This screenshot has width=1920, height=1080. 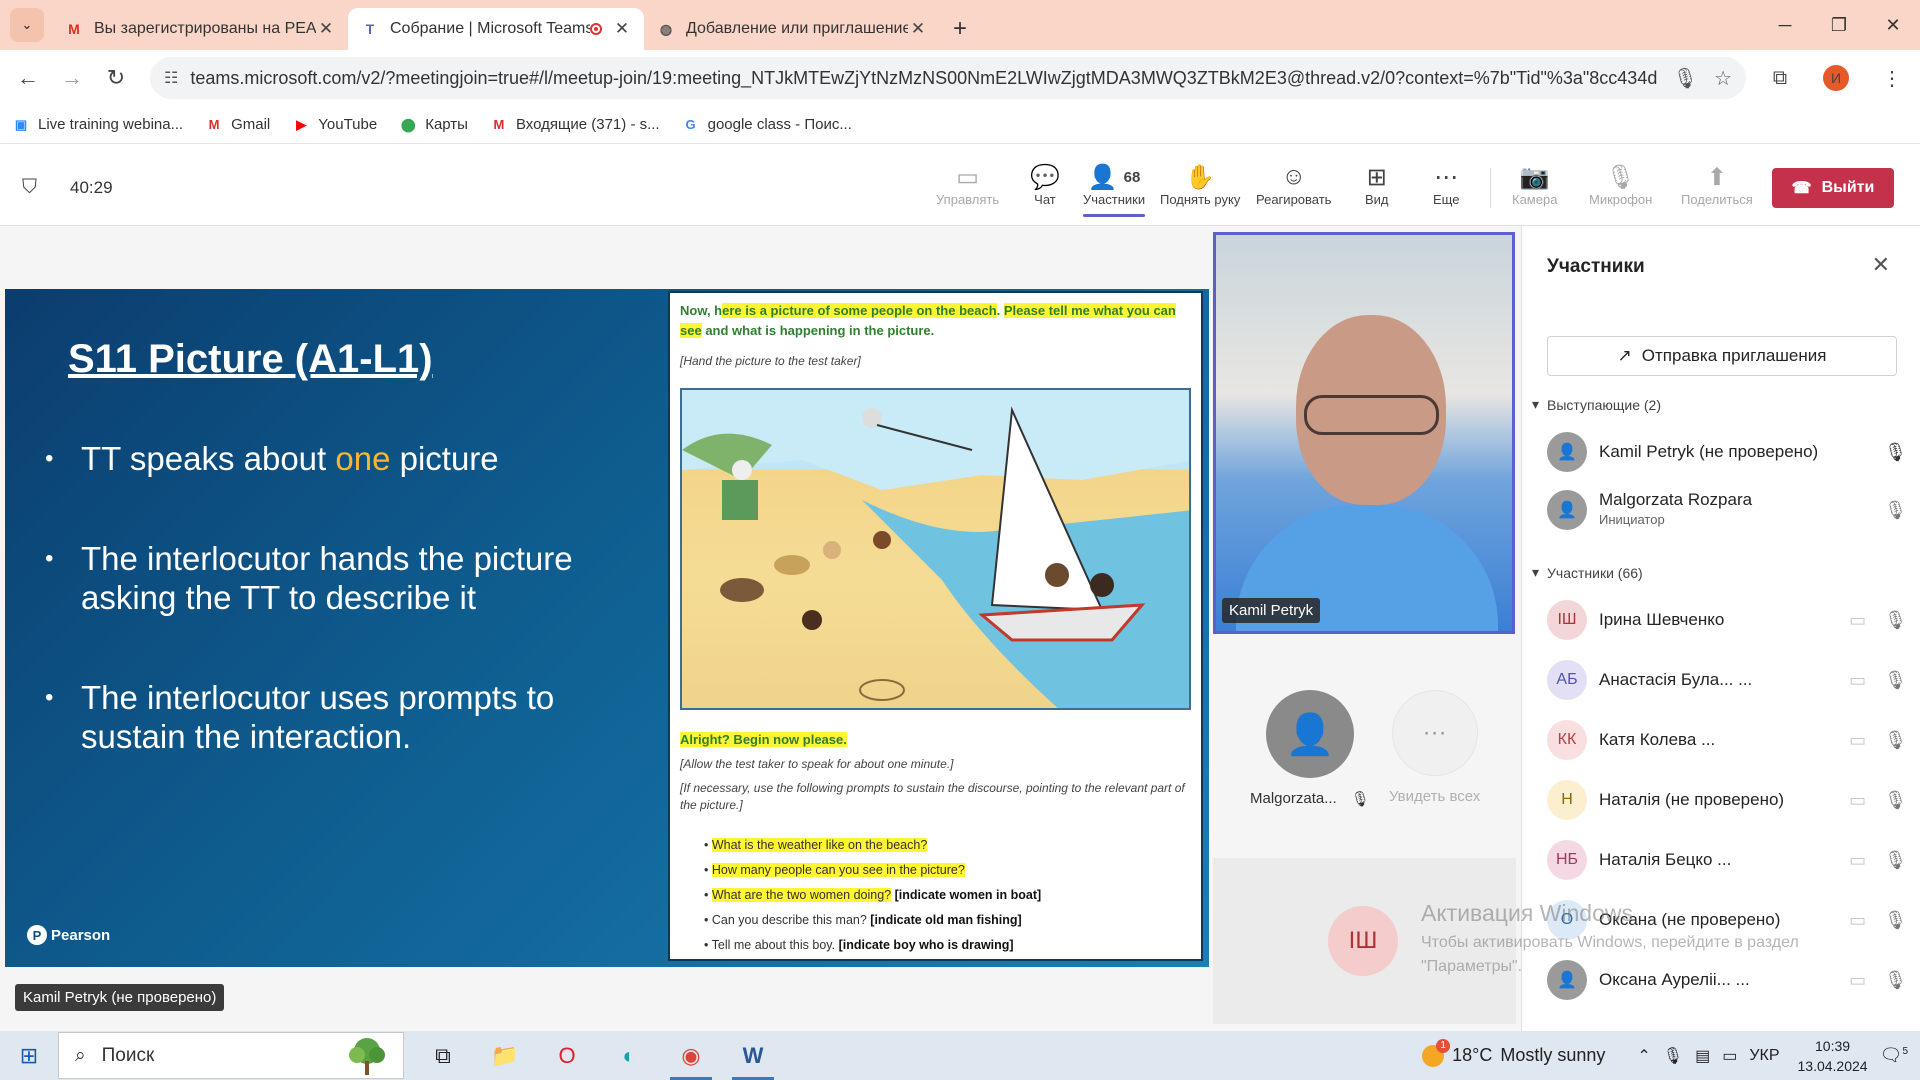 I want to click on manage-button: ▭ Управлять, so click(x=967, y=185).